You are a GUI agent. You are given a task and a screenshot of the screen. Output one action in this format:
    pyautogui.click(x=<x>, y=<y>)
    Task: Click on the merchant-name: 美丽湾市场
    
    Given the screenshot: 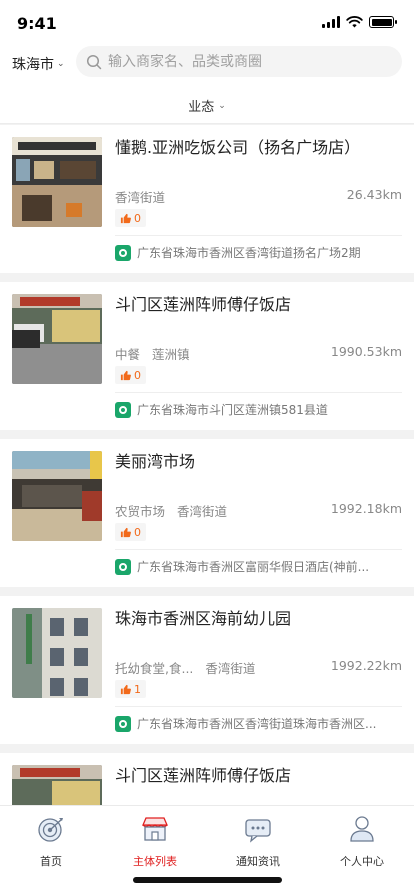 What is the action you would take?
    pyautogui.click(x=155, y=461)
    